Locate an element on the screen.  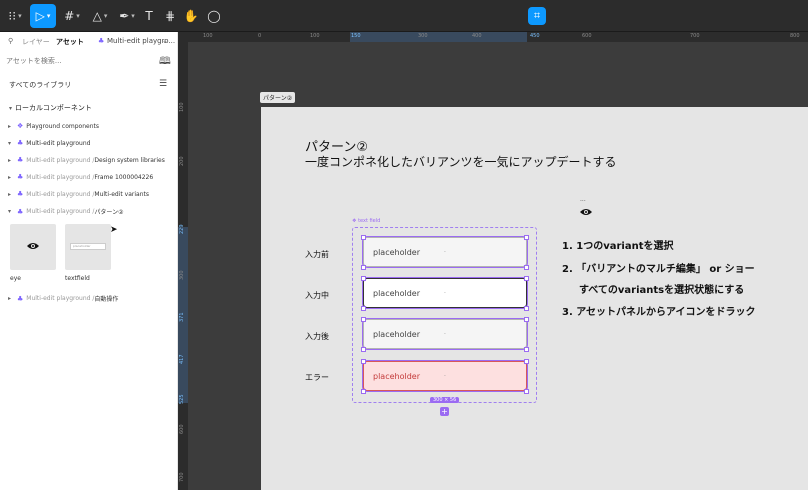
local-components-heading: ▾ ローカルコンポーネント is located at coordinates (50, 108).